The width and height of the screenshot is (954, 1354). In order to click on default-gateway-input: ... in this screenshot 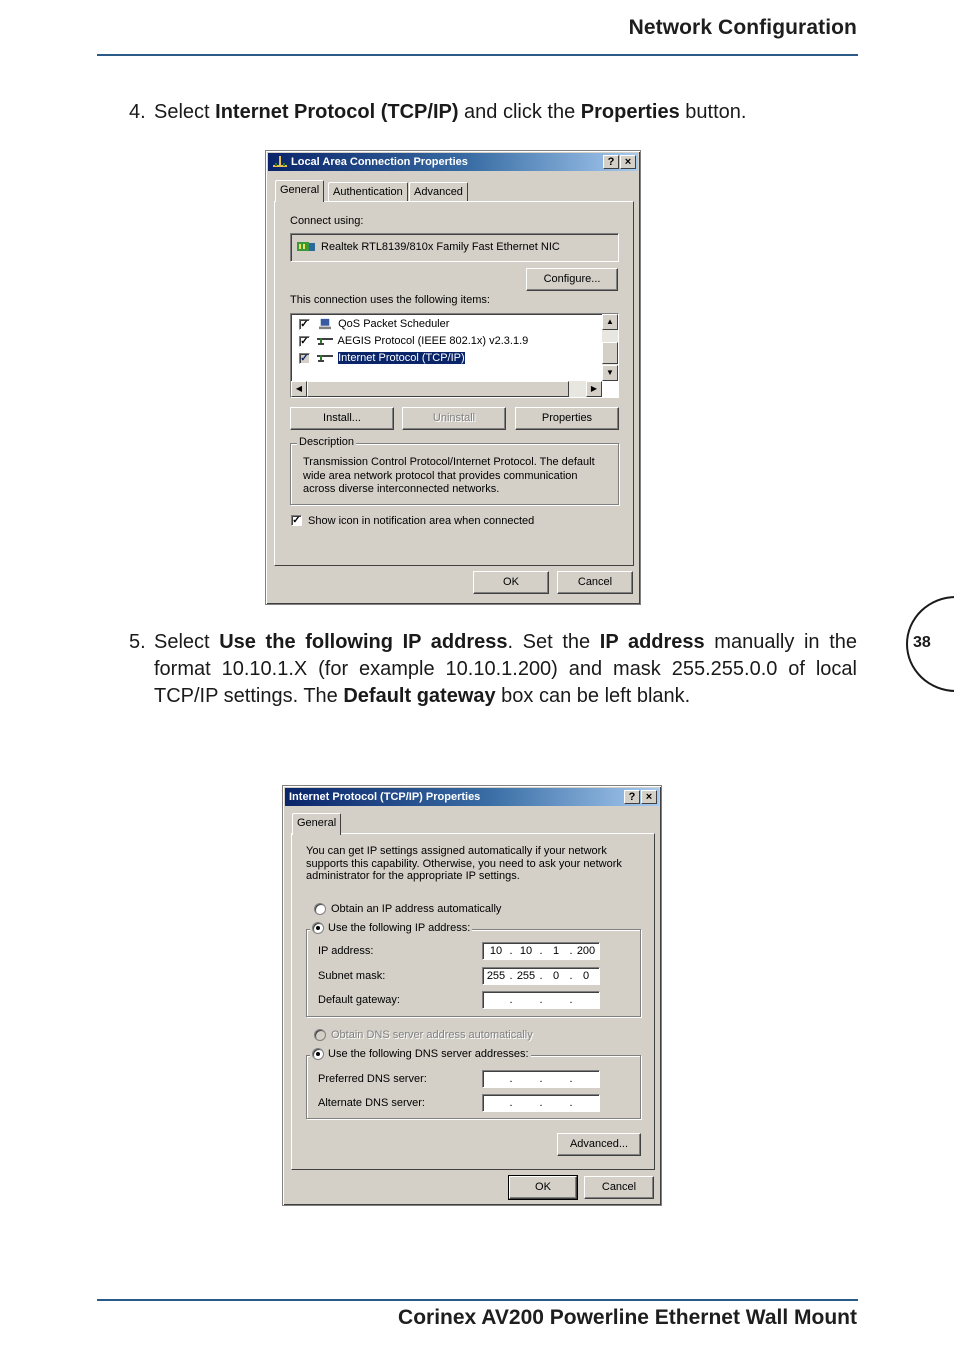, I will do `click(541, 1000)`.